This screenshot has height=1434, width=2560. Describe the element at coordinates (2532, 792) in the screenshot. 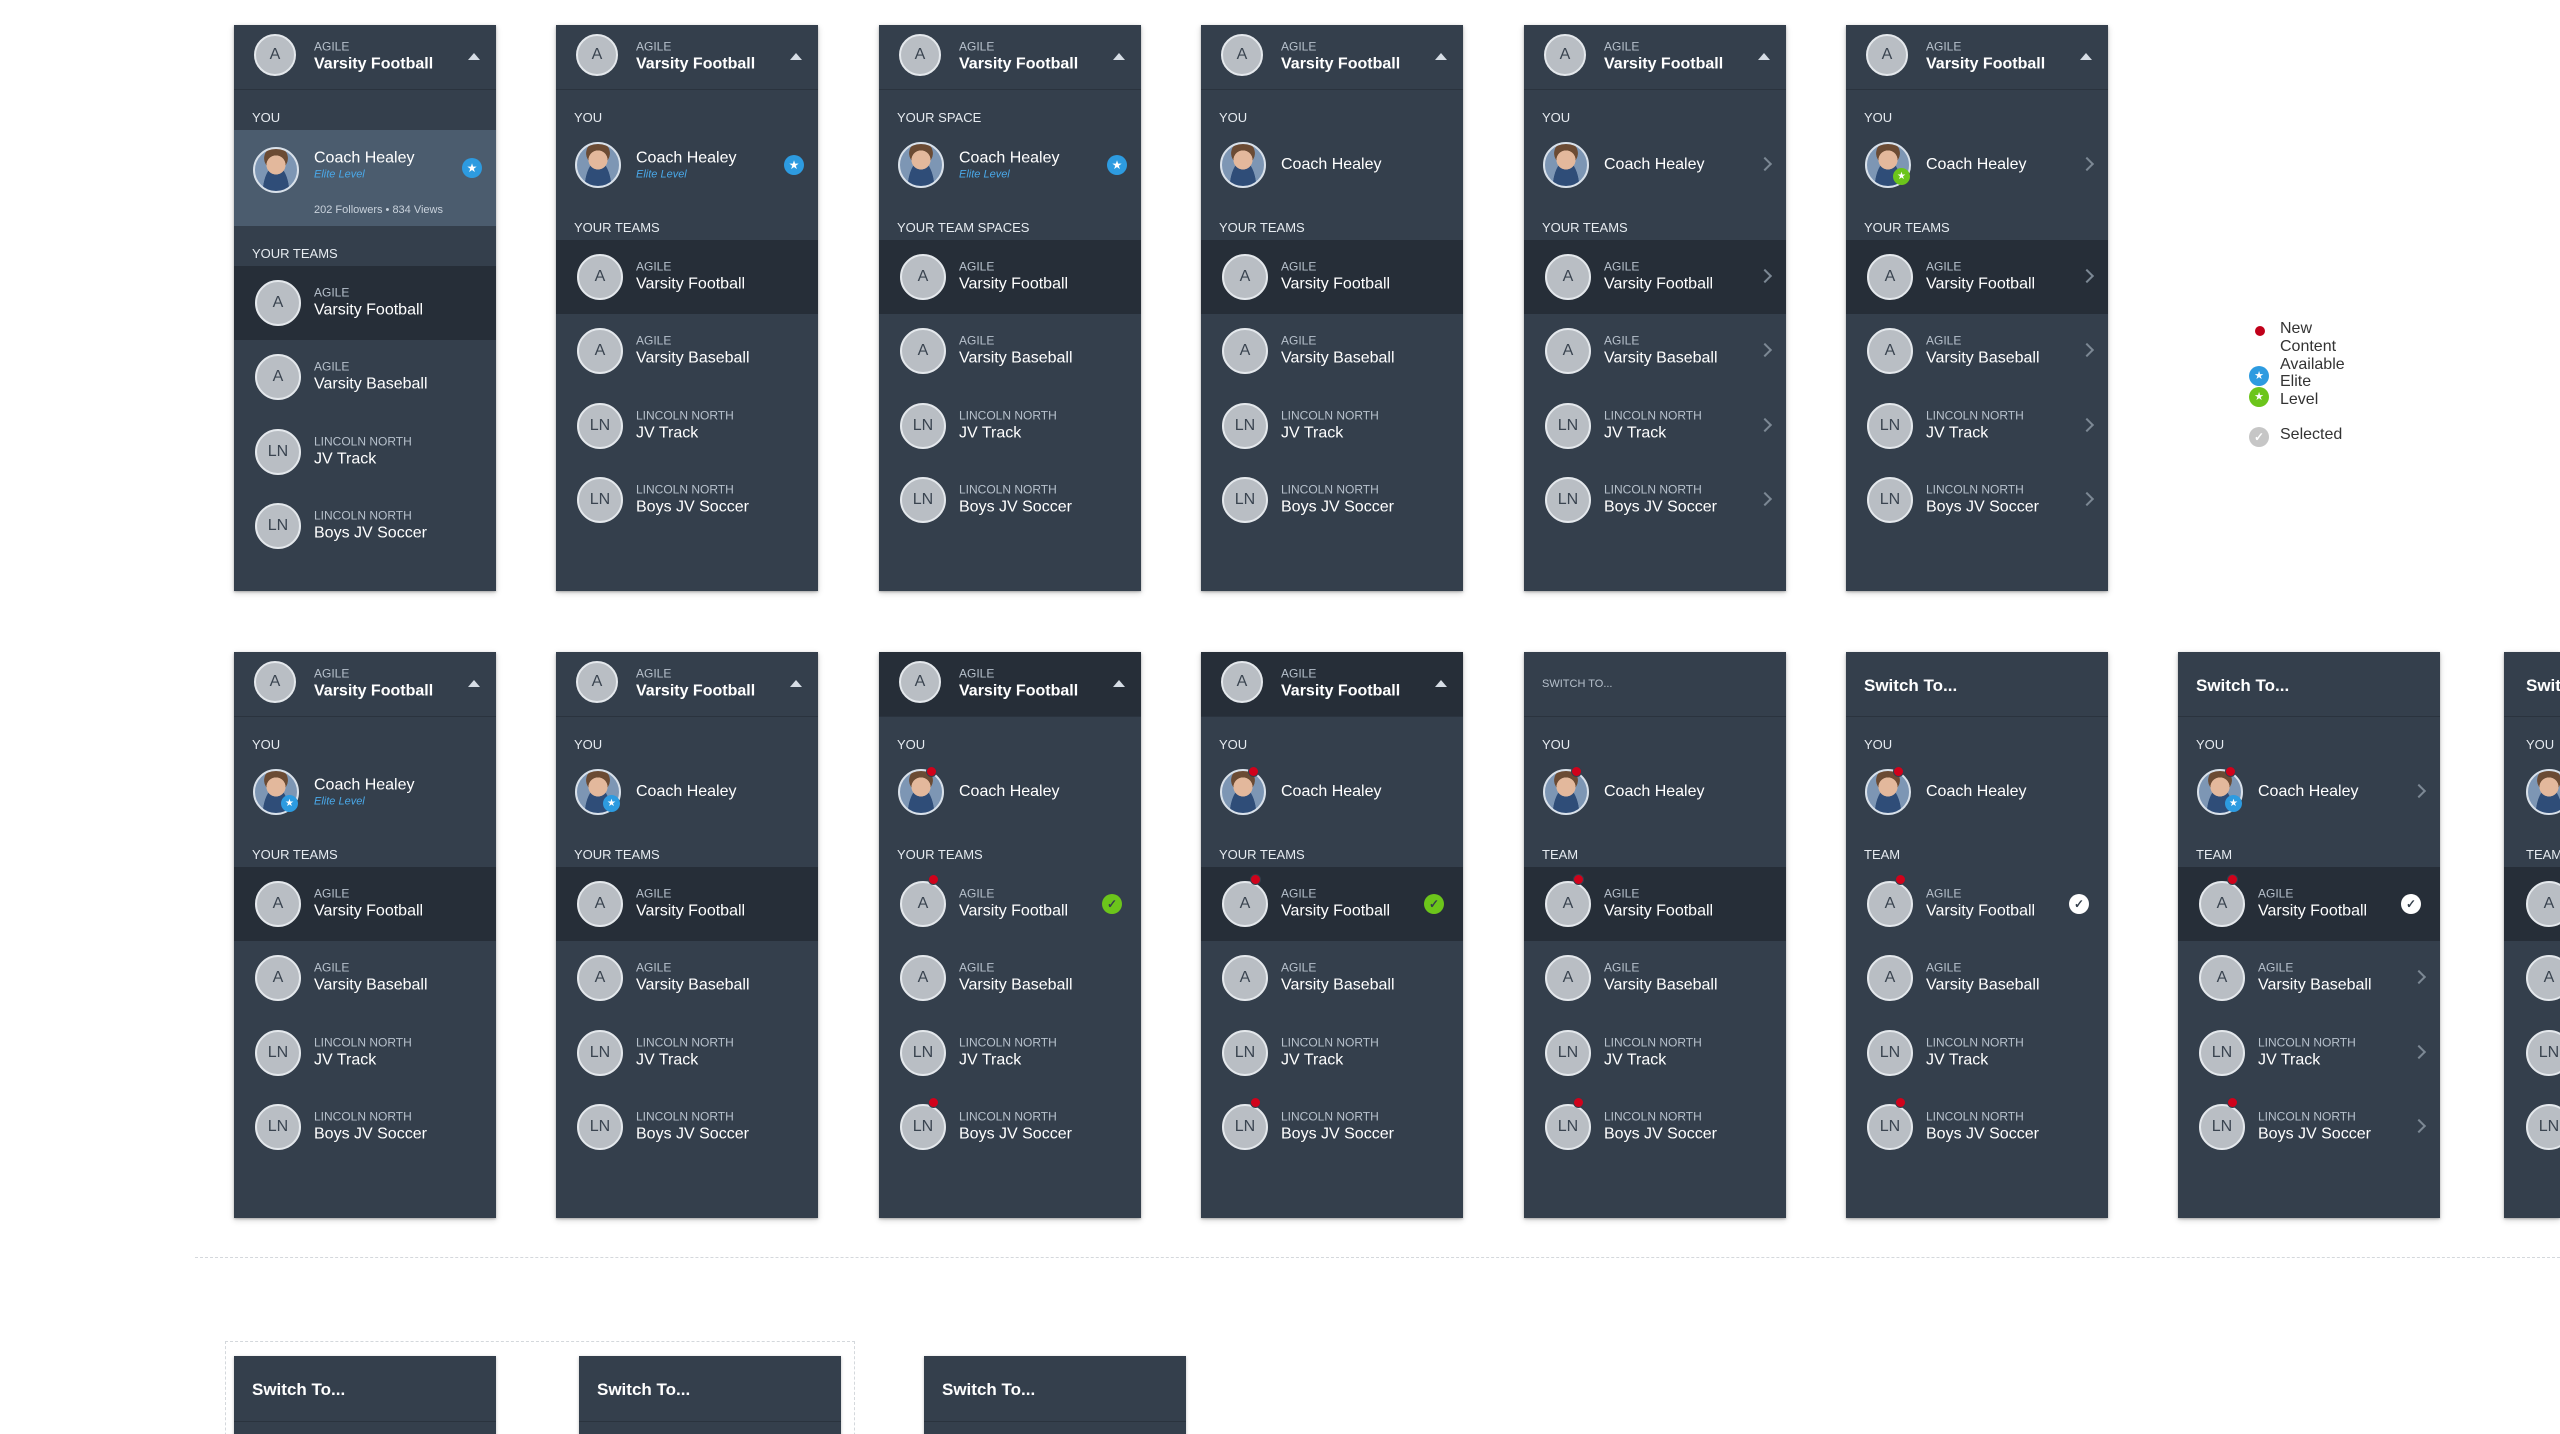

I see `user-item` at that location.